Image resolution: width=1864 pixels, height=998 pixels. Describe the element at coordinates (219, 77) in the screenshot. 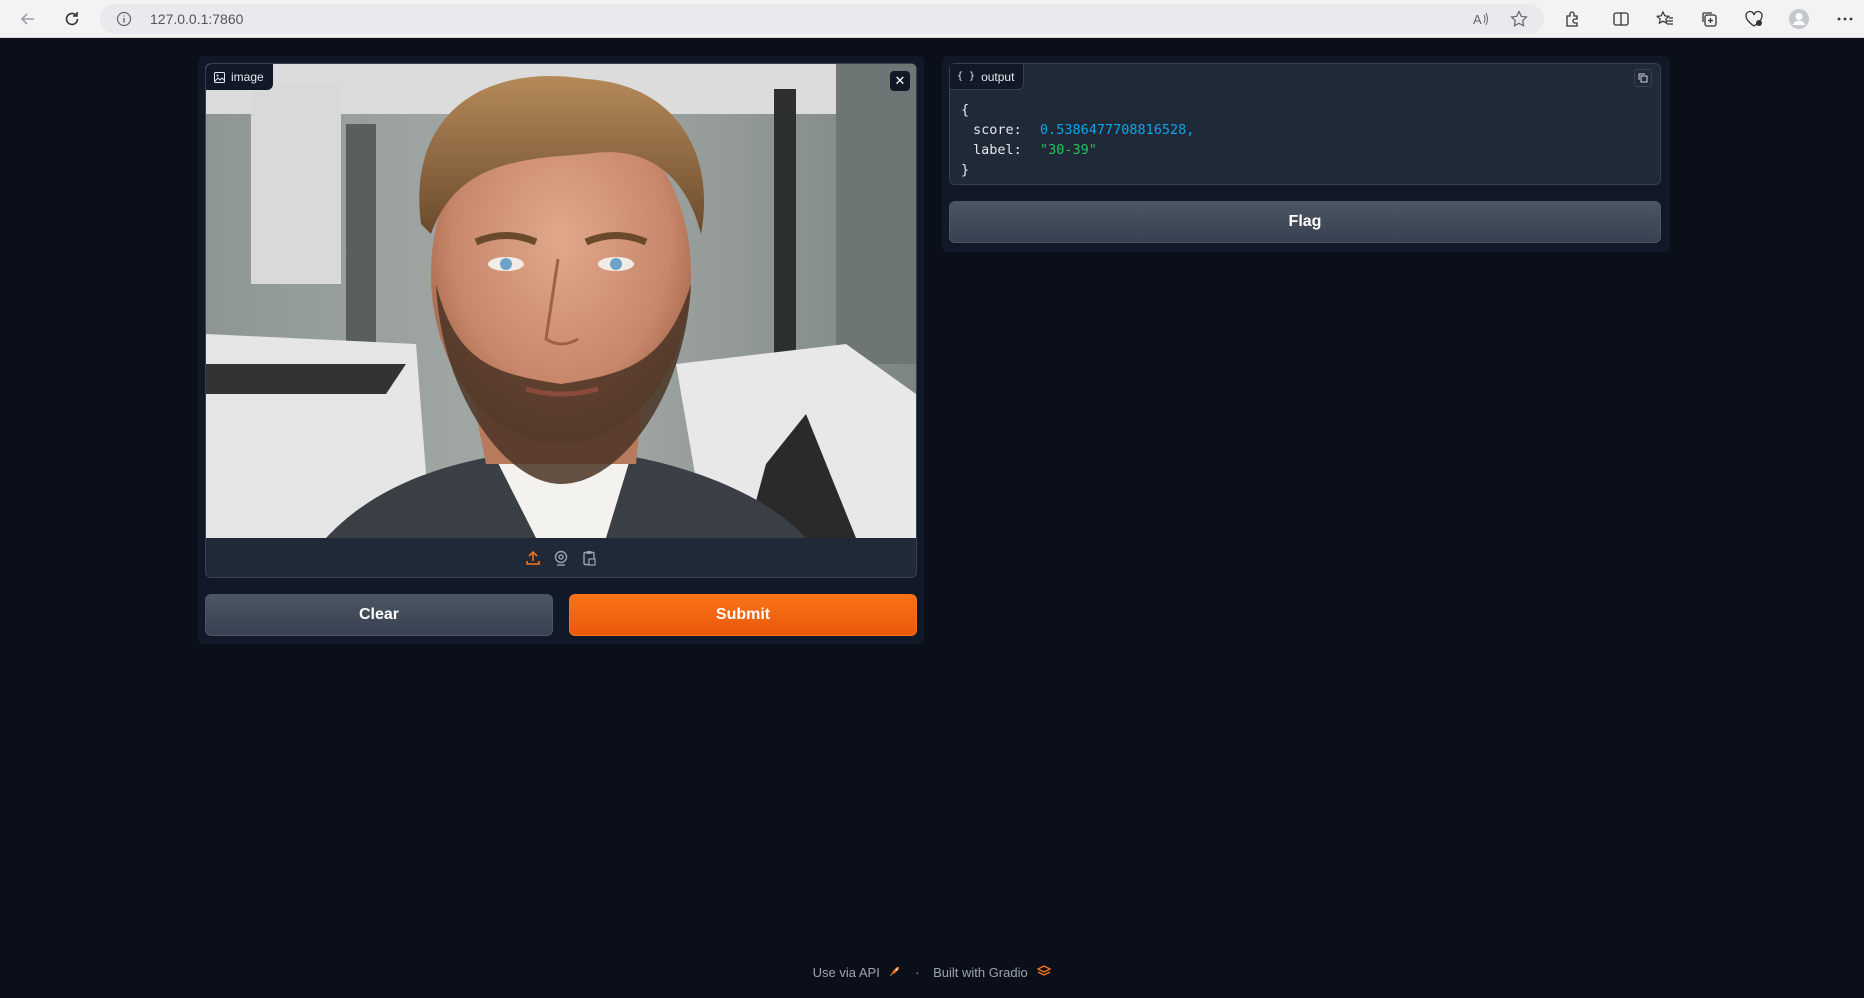

I see `image-icon` at that location.